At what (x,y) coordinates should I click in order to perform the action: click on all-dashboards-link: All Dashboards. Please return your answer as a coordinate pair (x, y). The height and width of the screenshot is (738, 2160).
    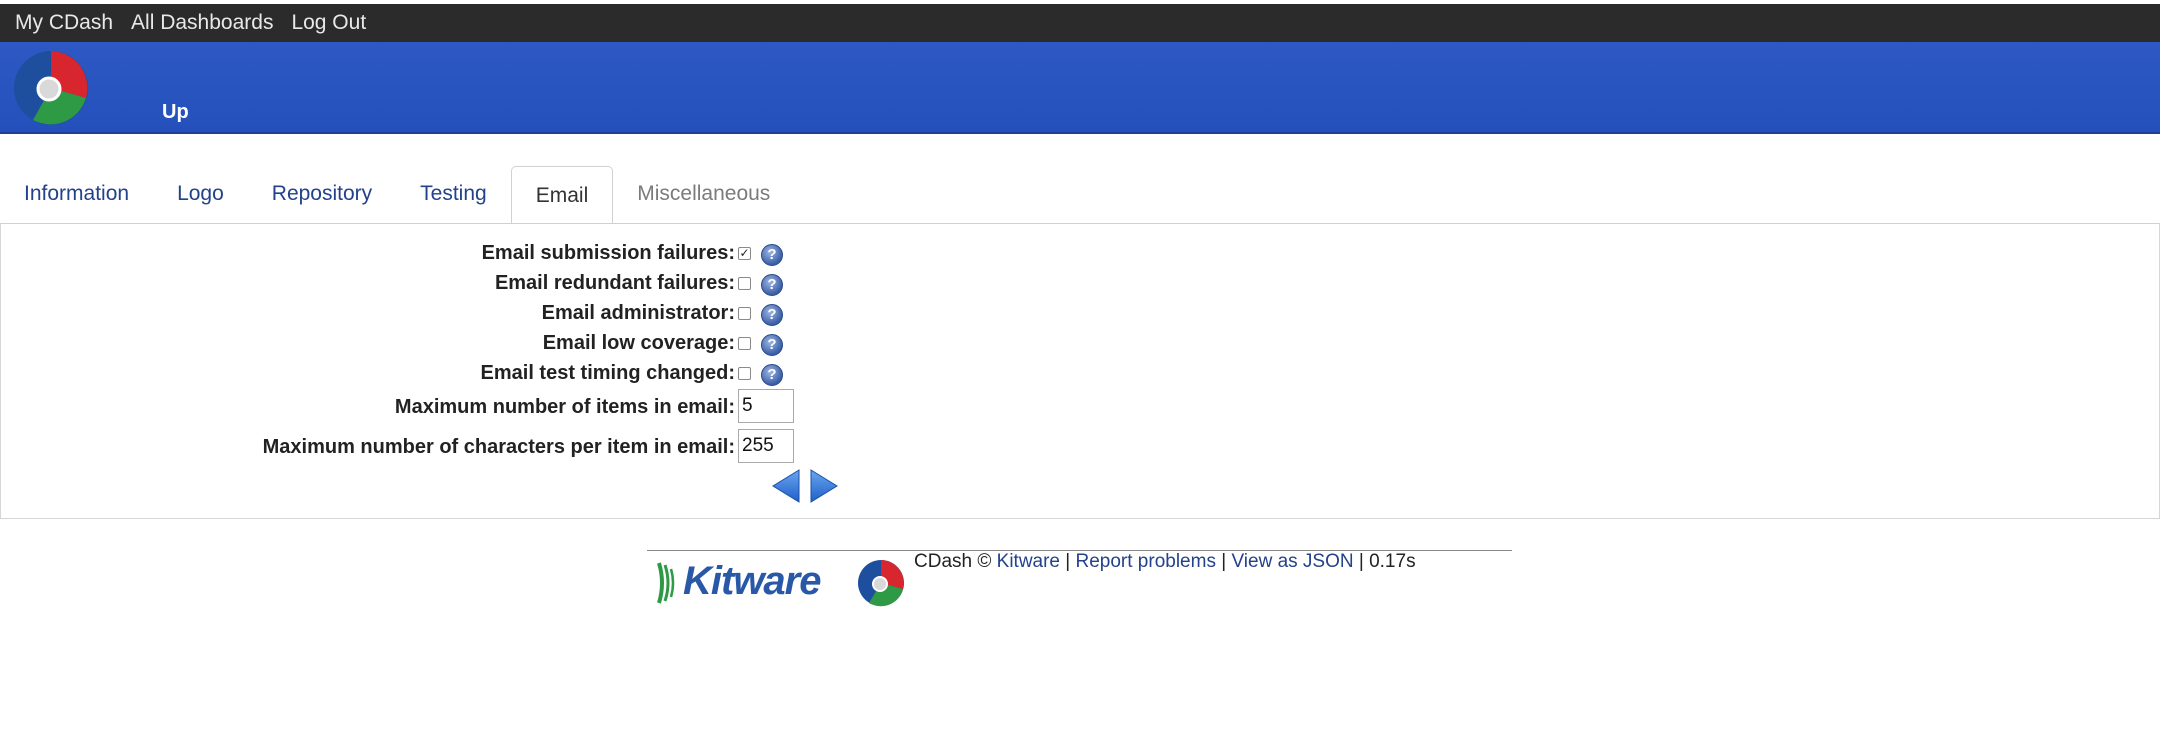
    Looking at the image, I should click on (202, 23).